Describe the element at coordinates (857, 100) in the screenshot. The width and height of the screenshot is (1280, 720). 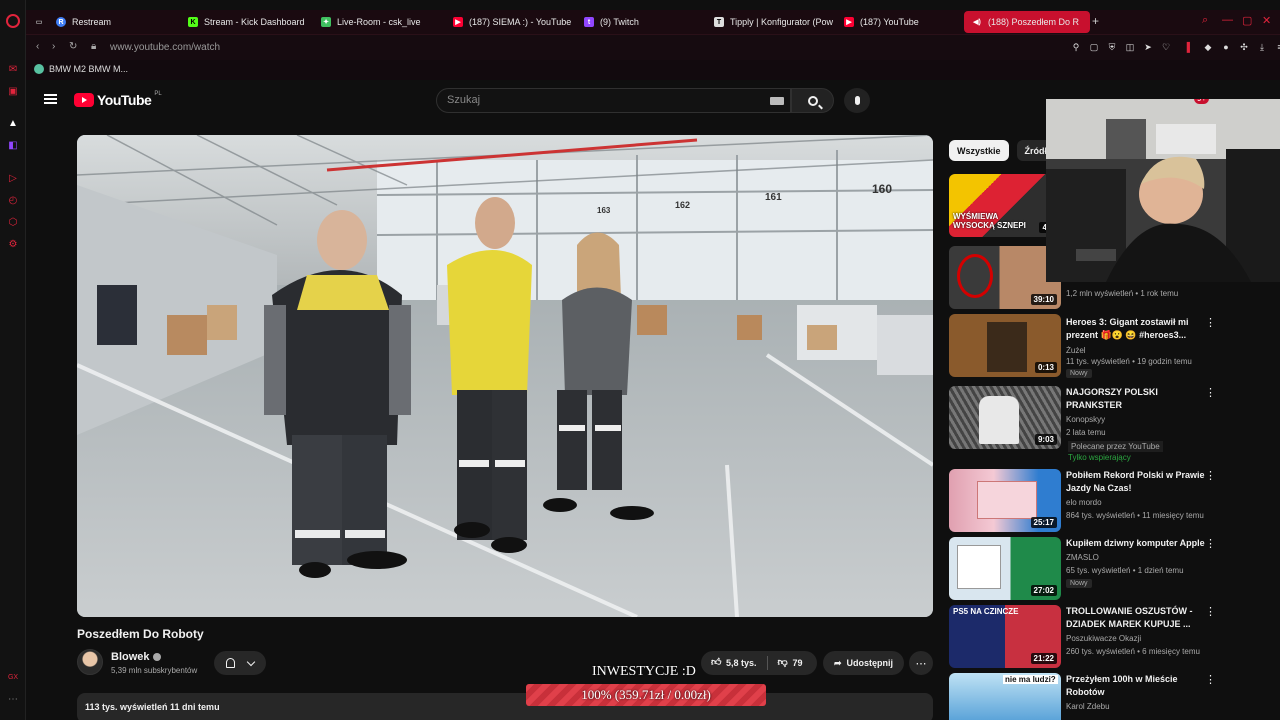
I see `voice-search-button` at that location.